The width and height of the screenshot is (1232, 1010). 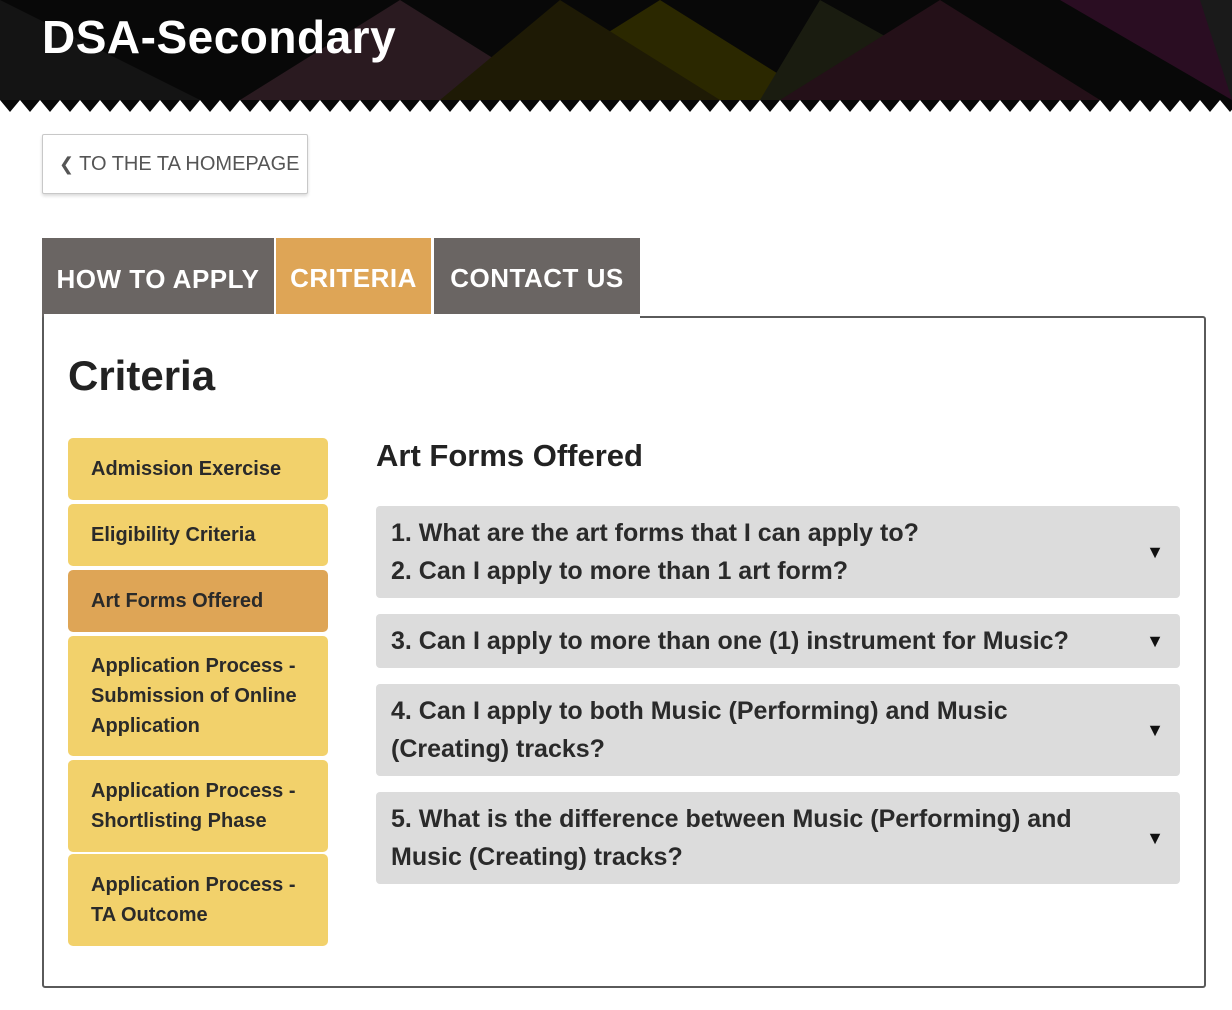 I want to click on tab-label: HOW TO APPLY, so click(x=158, y=278).